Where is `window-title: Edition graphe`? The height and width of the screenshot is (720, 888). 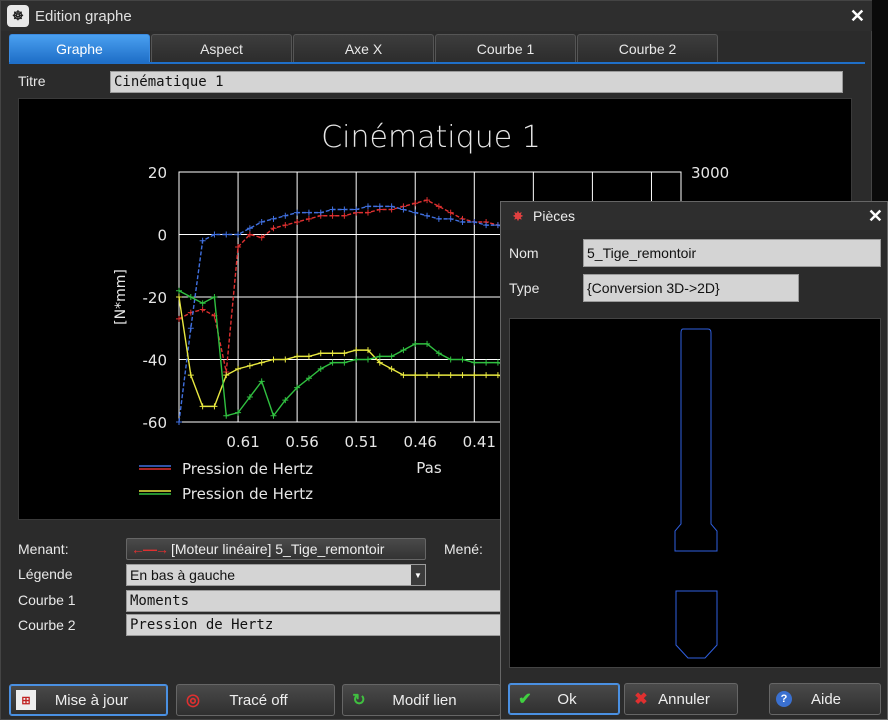 window-title: Edition graphe is located at coordinates (83, 16).